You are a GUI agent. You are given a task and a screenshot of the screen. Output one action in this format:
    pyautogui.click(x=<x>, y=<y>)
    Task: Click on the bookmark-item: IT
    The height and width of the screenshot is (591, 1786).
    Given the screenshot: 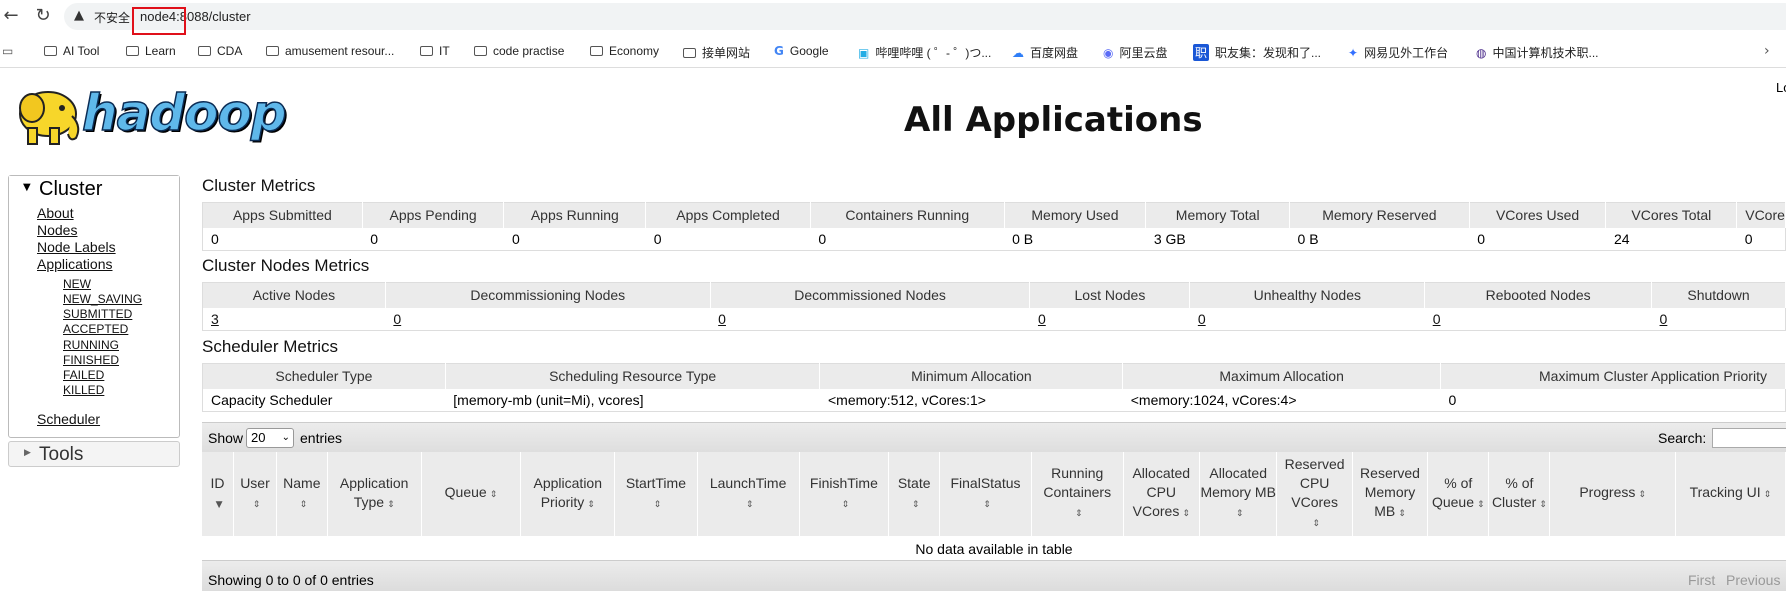 What is the action you would take?
    pyautogui.click(x=435, y=51)
    